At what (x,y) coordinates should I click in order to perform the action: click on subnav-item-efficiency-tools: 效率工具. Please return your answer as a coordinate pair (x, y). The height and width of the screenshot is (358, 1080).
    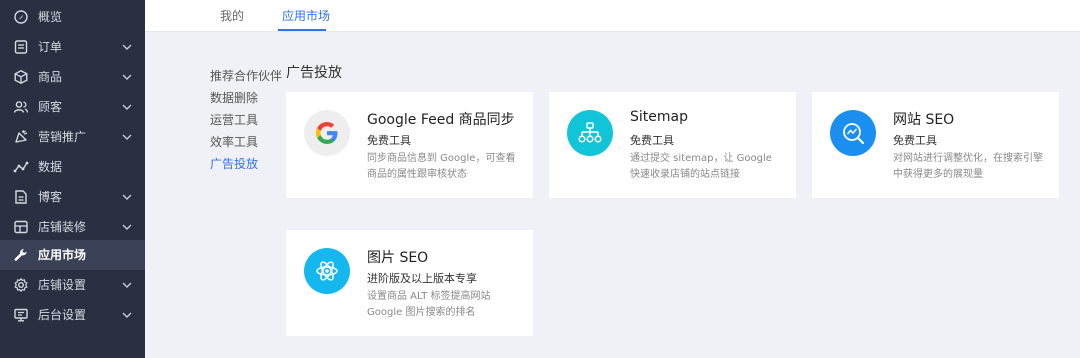
    Looking at the image, I should click on (234, 141).